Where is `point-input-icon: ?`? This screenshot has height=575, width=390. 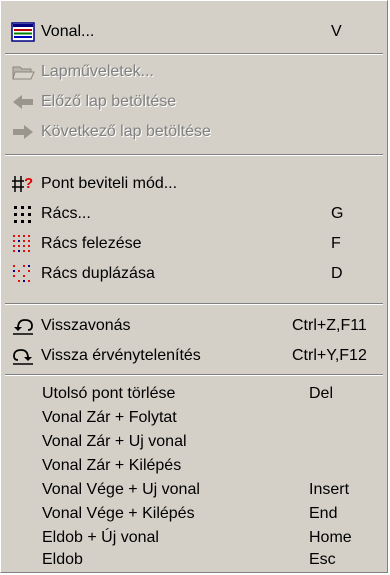
point-input-icon: ? is located at coordinates (23, 184).